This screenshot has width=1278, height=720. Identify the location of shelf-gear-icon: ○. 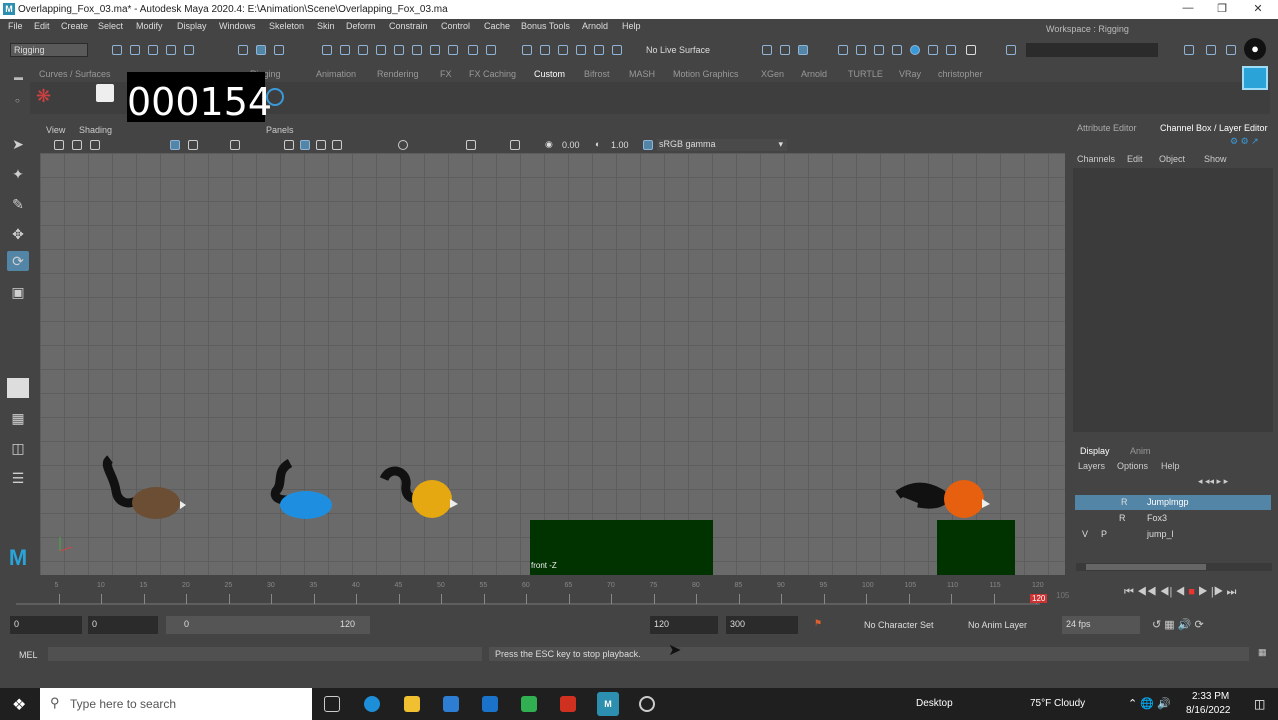
(17, 100).